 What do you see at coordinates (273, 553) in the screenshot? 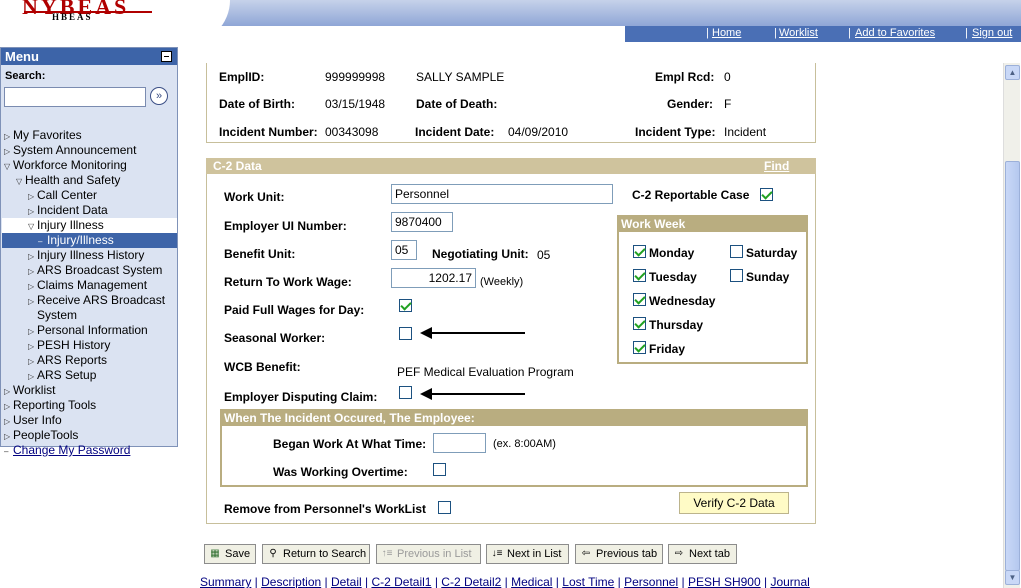
I see `search-icon: ⚲` at bounding box center [273, 553].